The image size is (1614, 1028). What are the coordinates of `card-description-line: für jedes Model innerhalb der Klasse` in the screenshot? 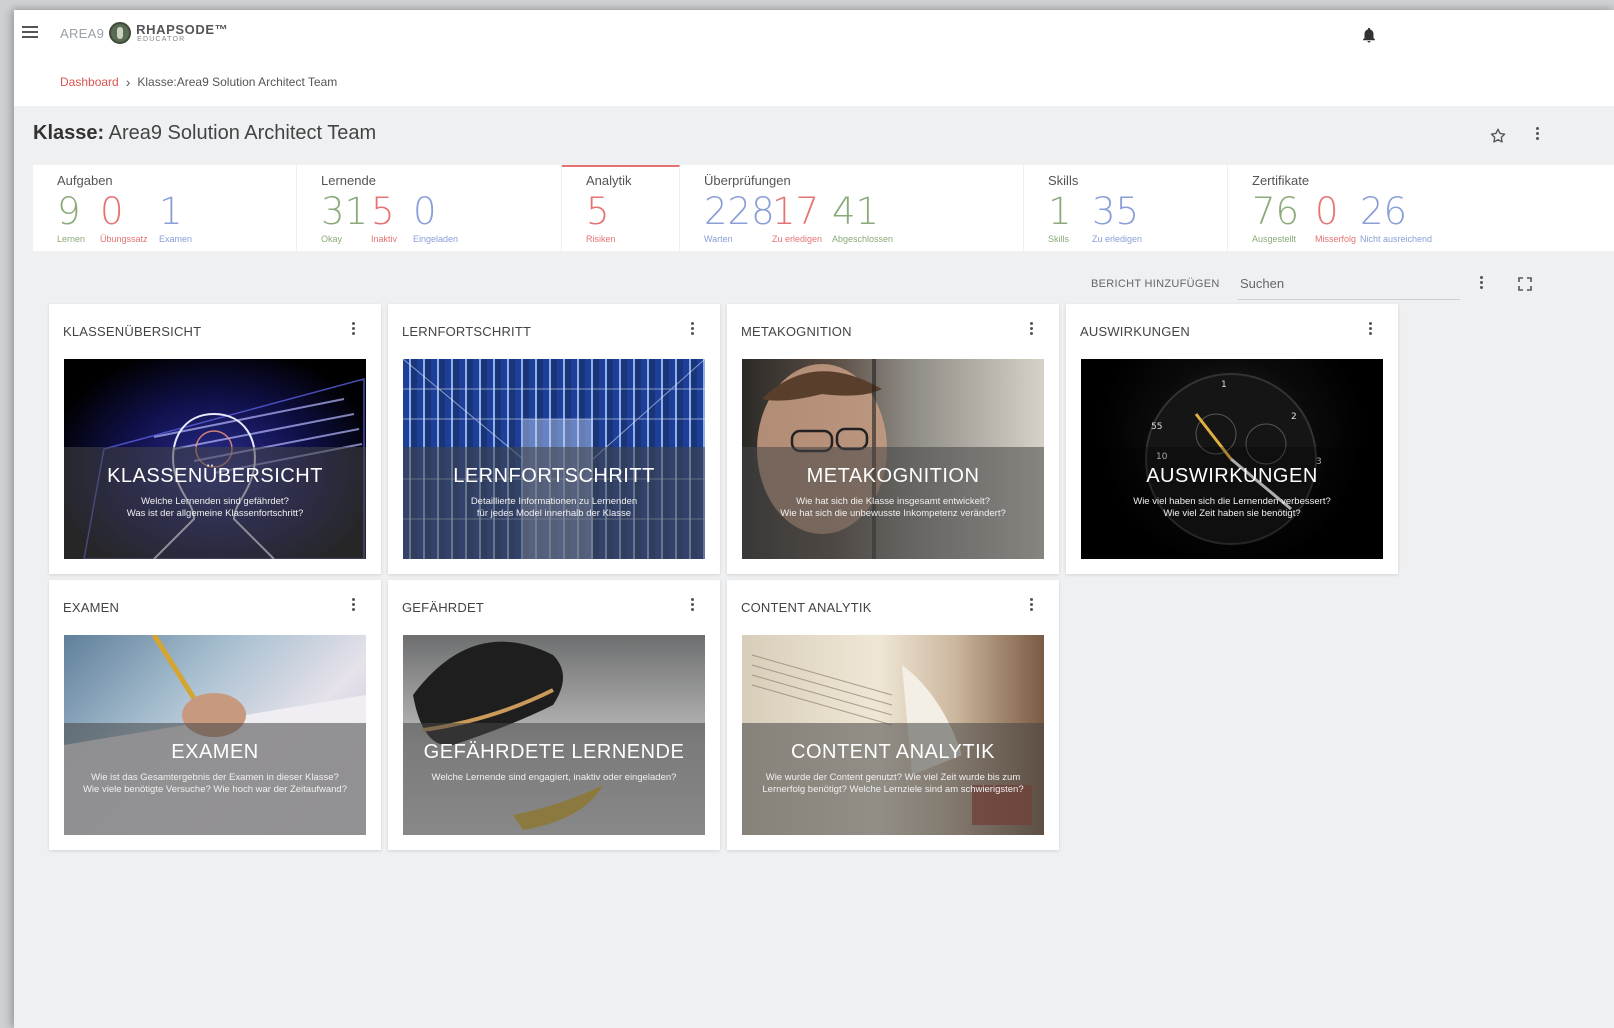 It's located at (554, 513).